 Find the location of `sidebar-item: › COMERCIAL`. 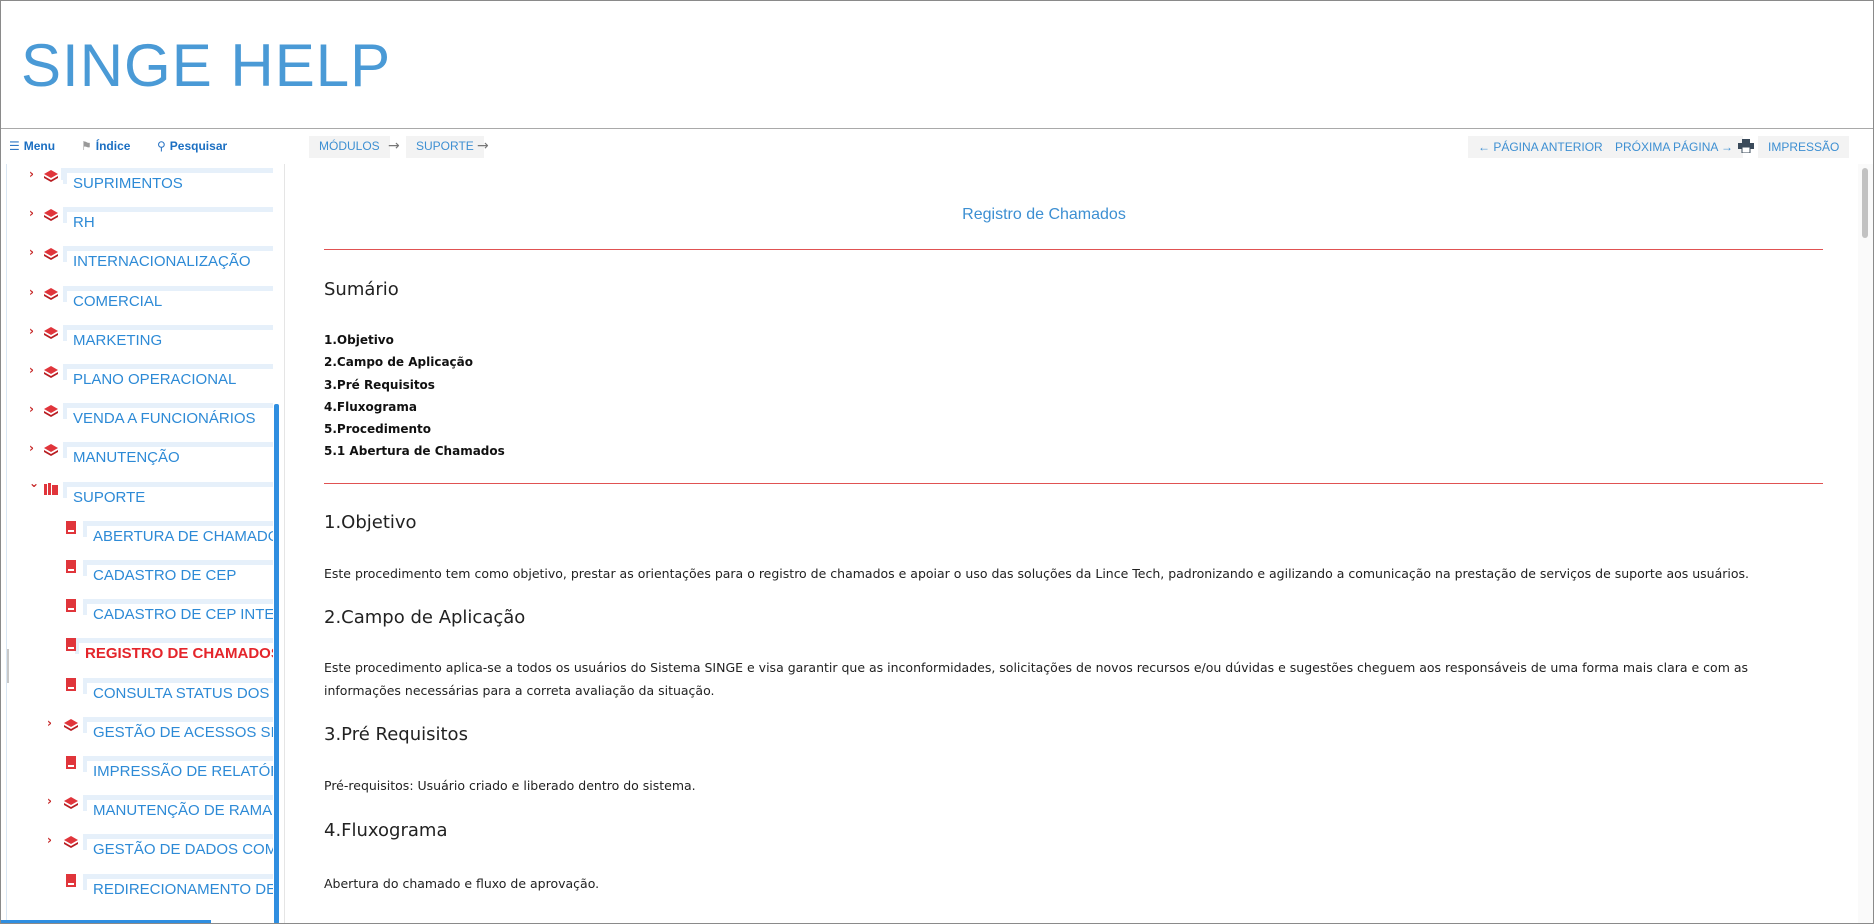

sidebar-item: › COMERCIAL is located at coordinates (137, 298).